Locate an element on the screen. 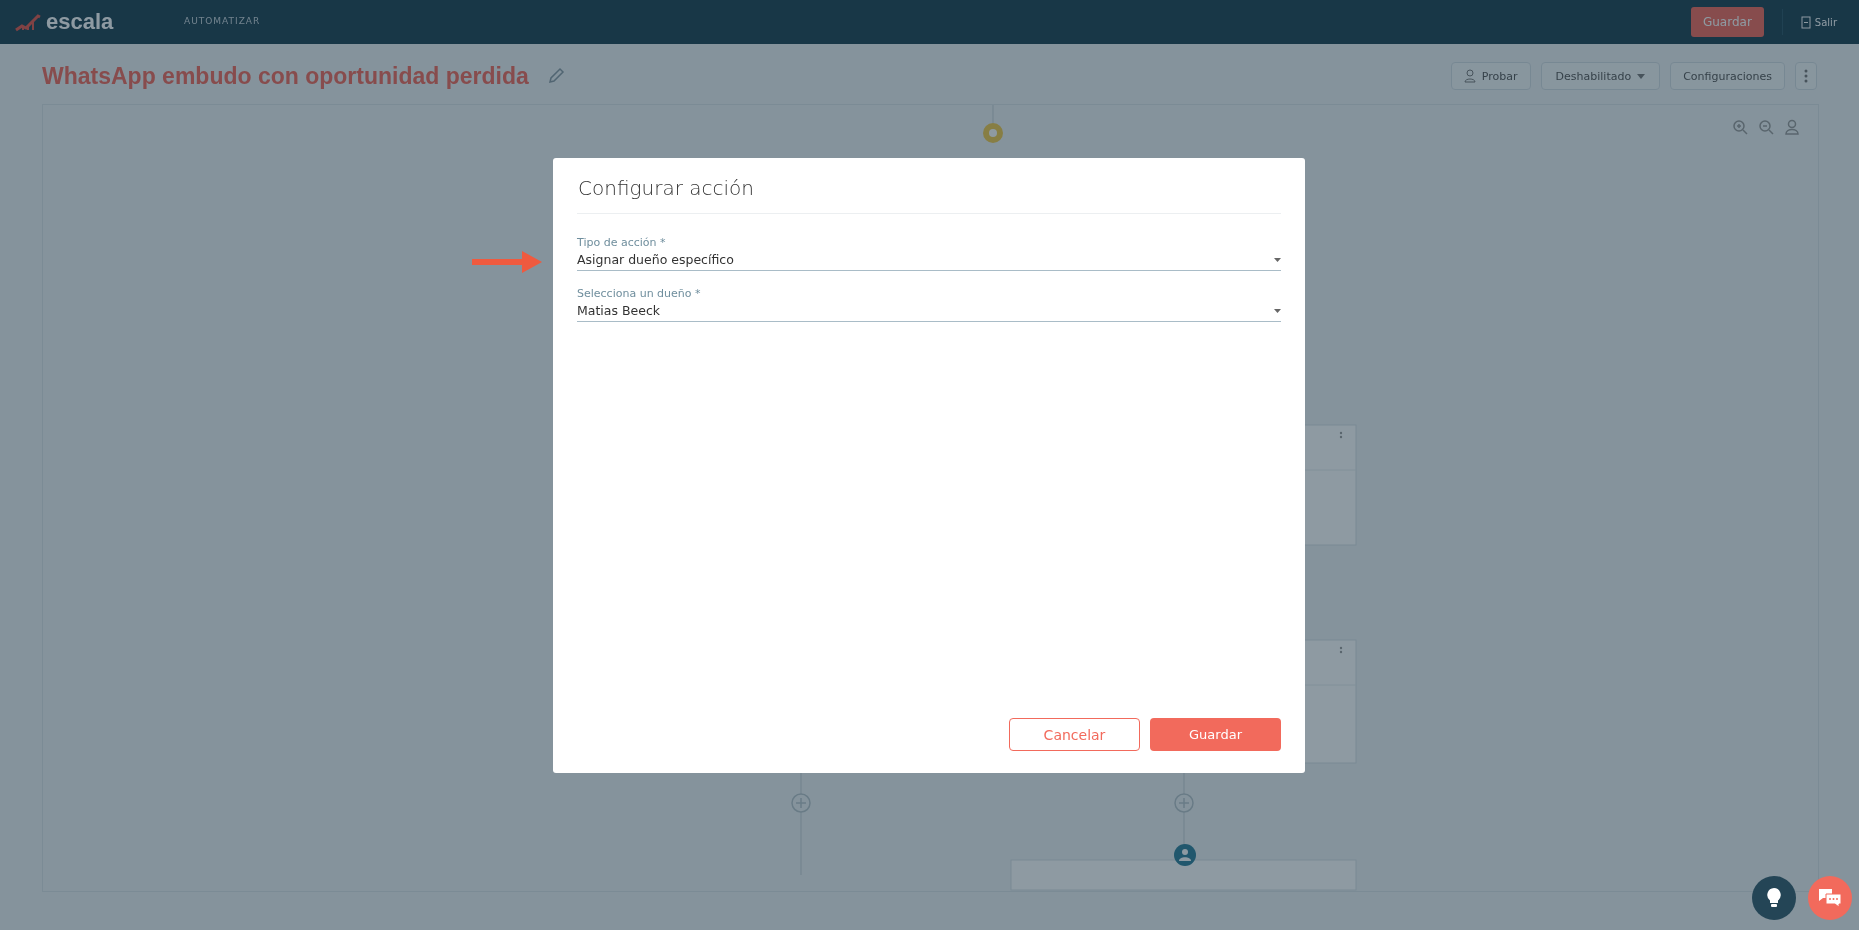 The image size is (1859, 930). zoom-out-icon is located at coordinates (1766, 127).